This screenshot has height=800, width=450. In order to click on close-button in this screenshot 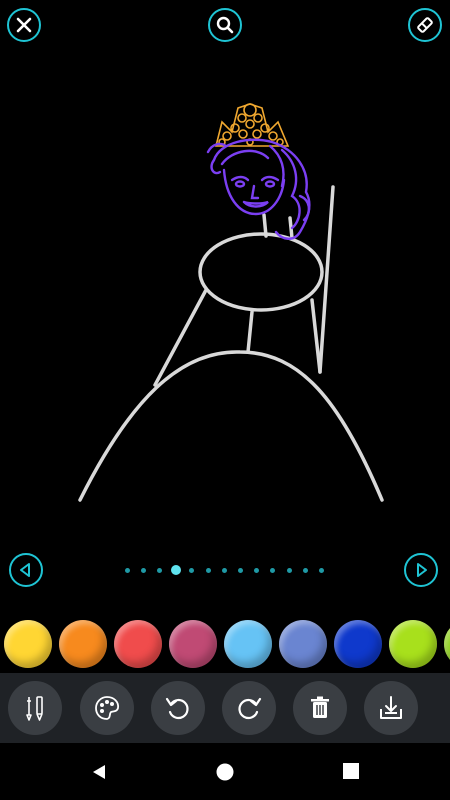, I will do `click(24, 25)`.